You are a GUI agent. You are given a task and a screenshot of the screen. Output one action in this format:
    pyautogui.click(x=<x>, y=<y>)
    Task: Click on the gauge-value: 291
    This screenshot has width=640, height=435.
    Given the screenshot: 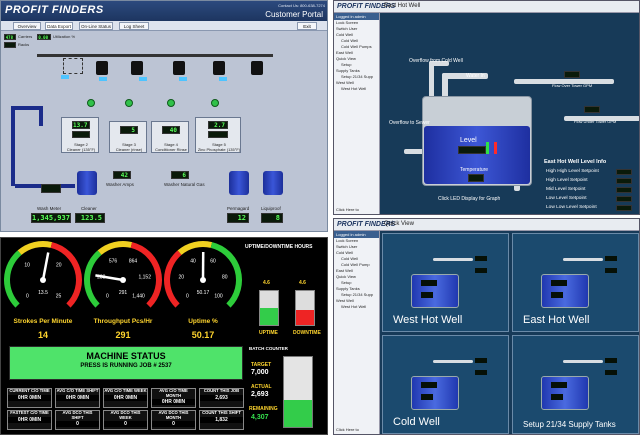 What is the action you would take?
    pyautogui.click(x=123, y=335)
    